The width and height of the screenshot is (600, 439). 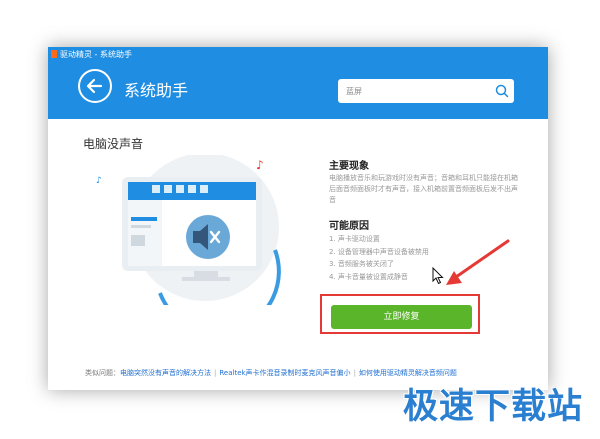 What do you see at coordinates (478, 262) in the screenshot?
I see `annotation-arrow-icon` at bounding box center [478, 262].